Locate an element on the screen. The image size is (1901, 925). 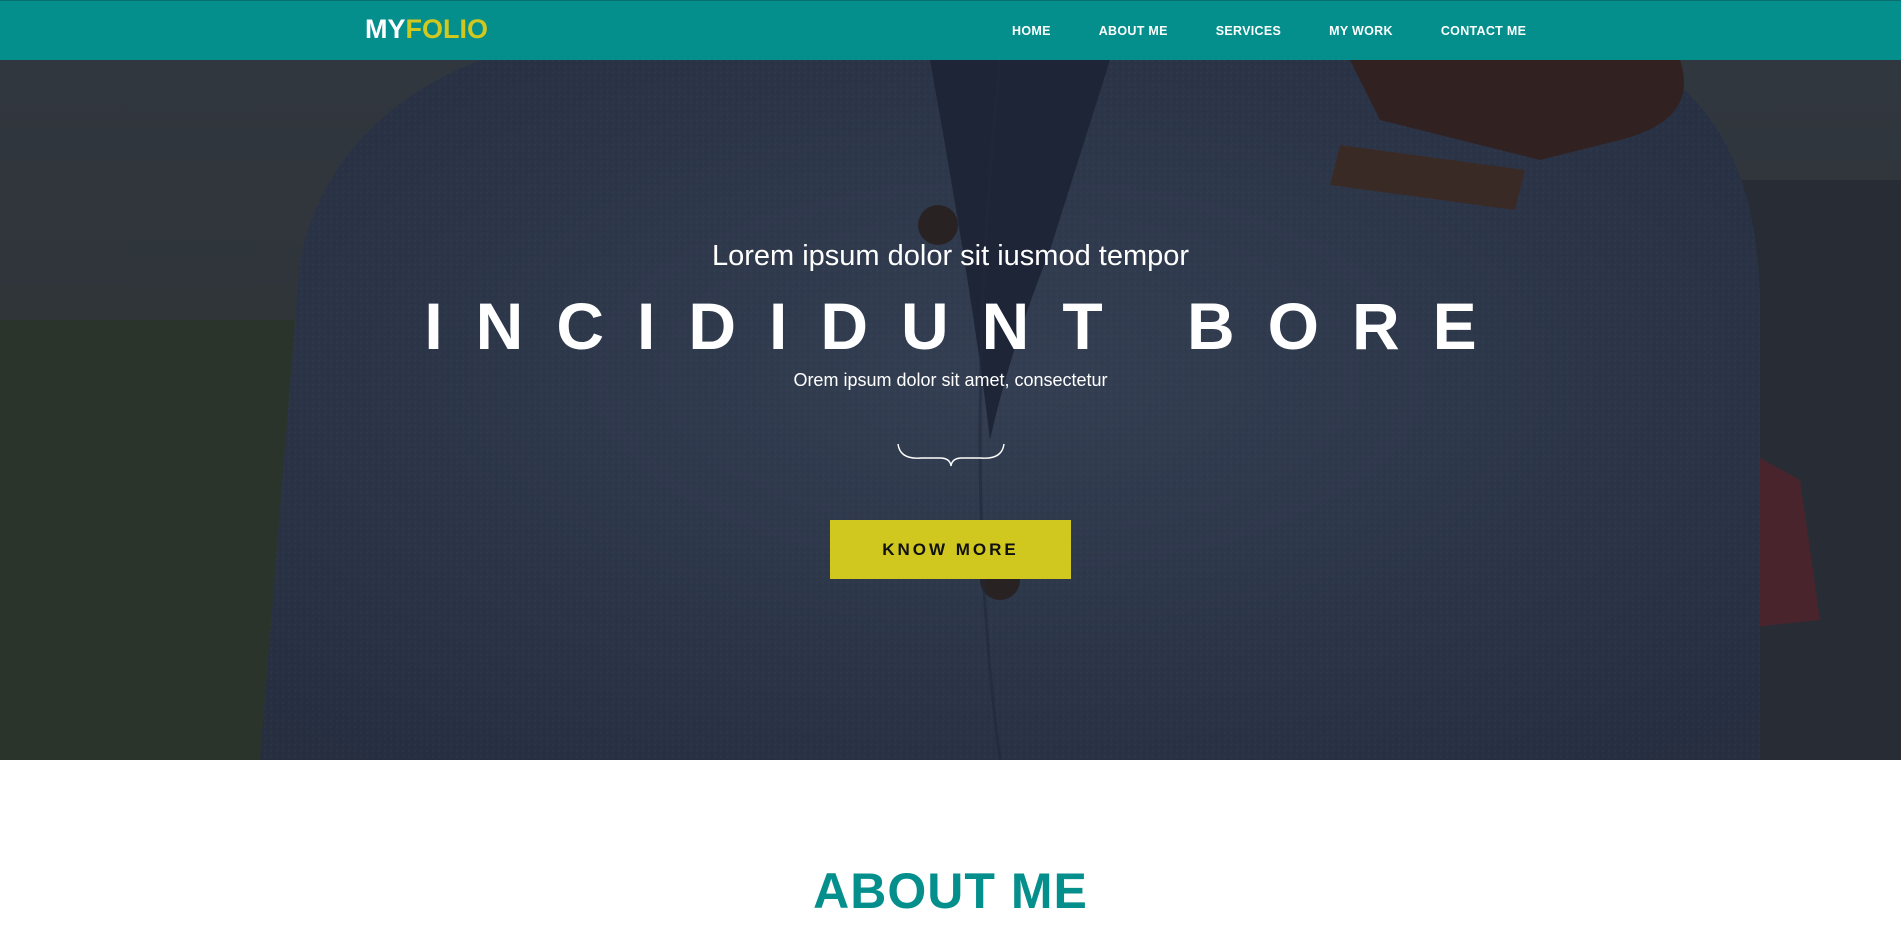
nav-link-contact-me: CONTACT ME is located at coordinates (1483, 31).